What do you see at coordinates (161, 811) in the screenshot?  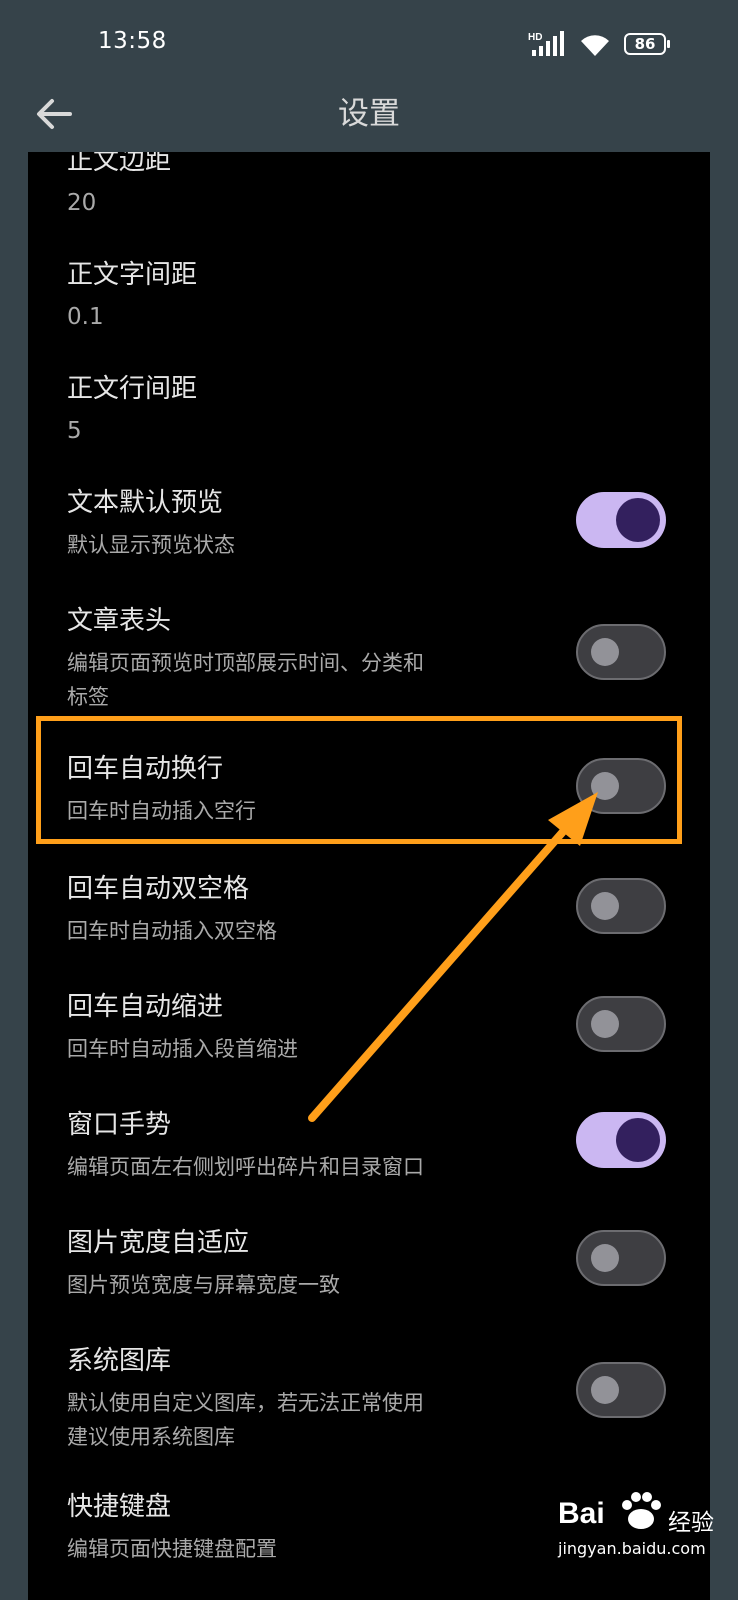 I see `setting-subtitle: 回车时自动插入空行` at bounding box center [161, 811].